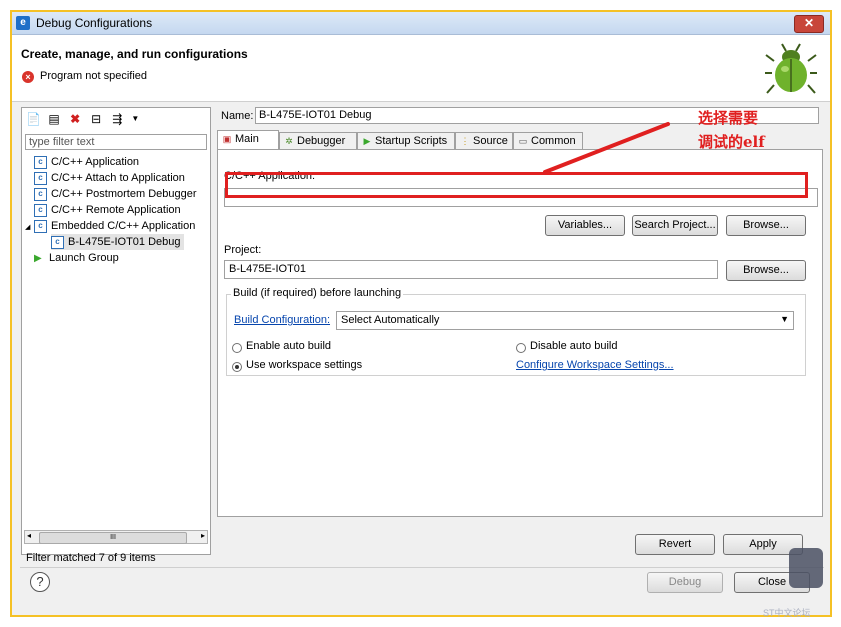 The width and height of the screenshot is (841, 627). Describe the element at coordinates (728, 118) in the screenshot. I see `annotation-line1: 选择需要` at that location.